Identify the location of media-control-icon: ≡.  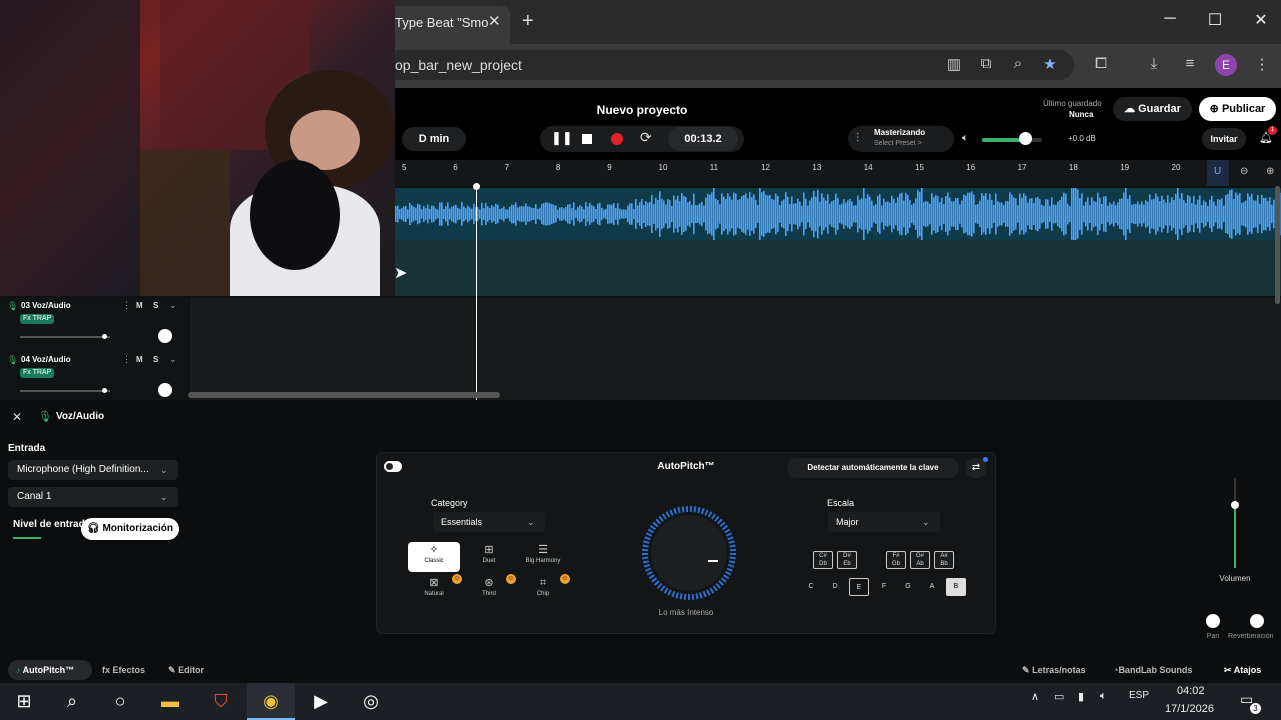
(1190, 63).